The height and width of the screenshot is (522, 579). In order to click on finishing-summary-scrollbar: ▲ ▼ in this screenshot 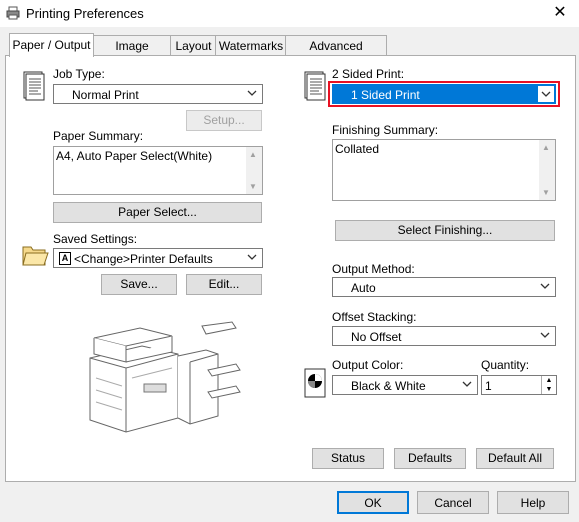, I will do `click(547, 170)`.